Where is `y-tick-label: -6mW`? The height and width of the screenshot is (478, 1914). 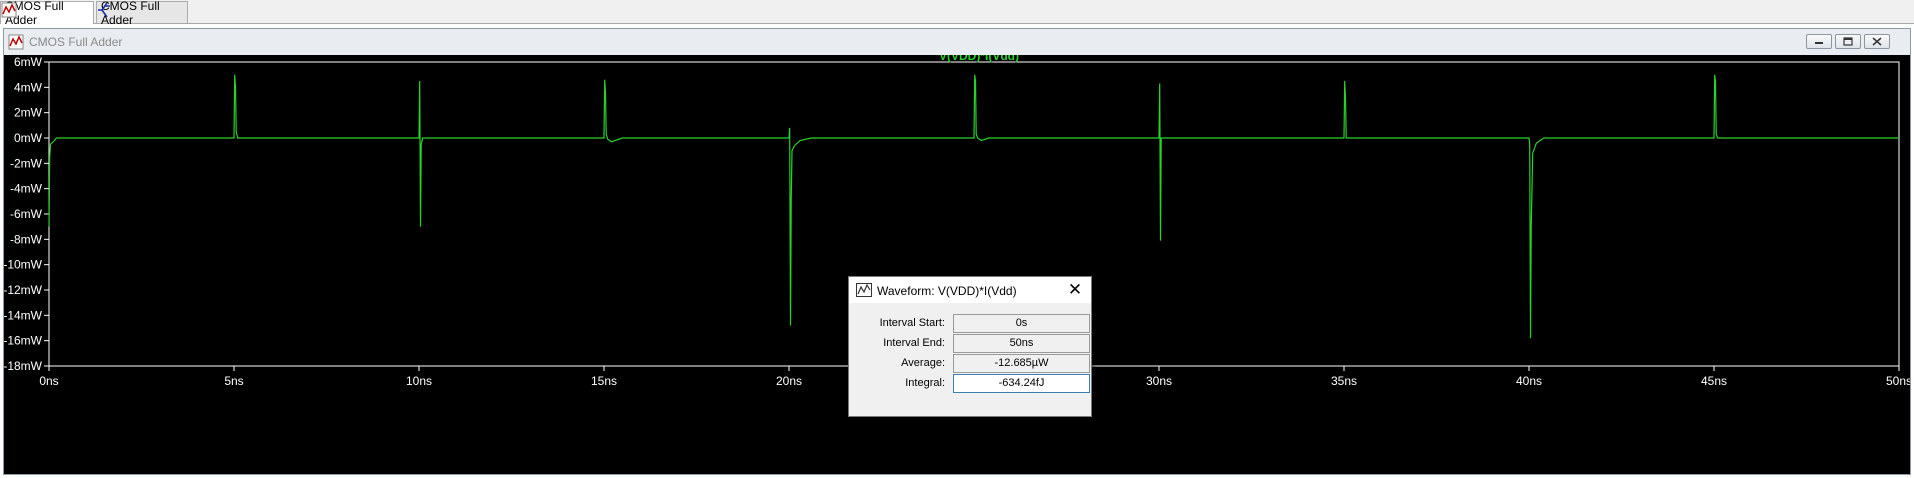
y-tick-label: -6mW is located at coordinates (26, 214).